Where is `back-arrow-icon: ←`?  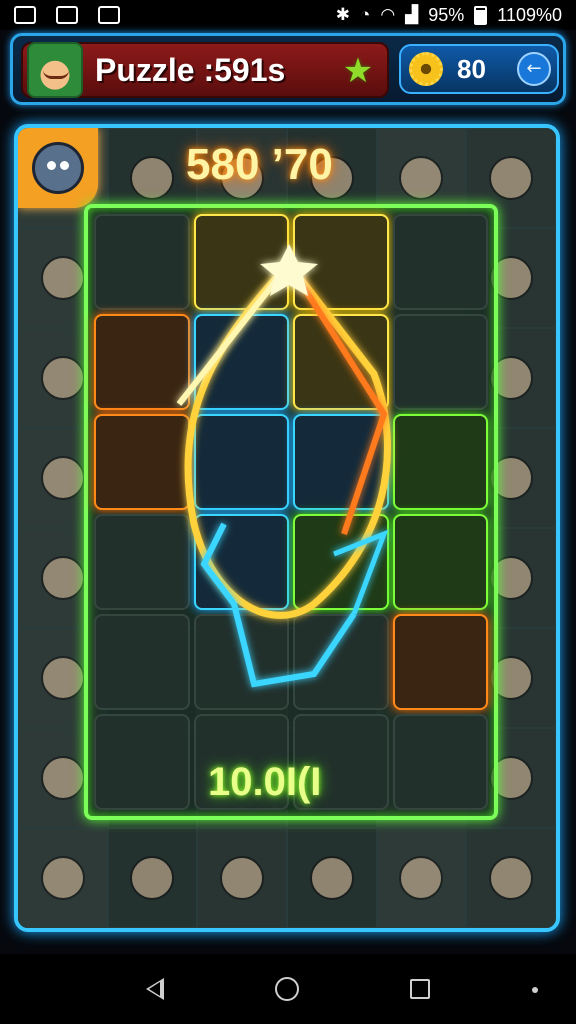 back-arrow-icon: ← is located at coordinates (534, 69).